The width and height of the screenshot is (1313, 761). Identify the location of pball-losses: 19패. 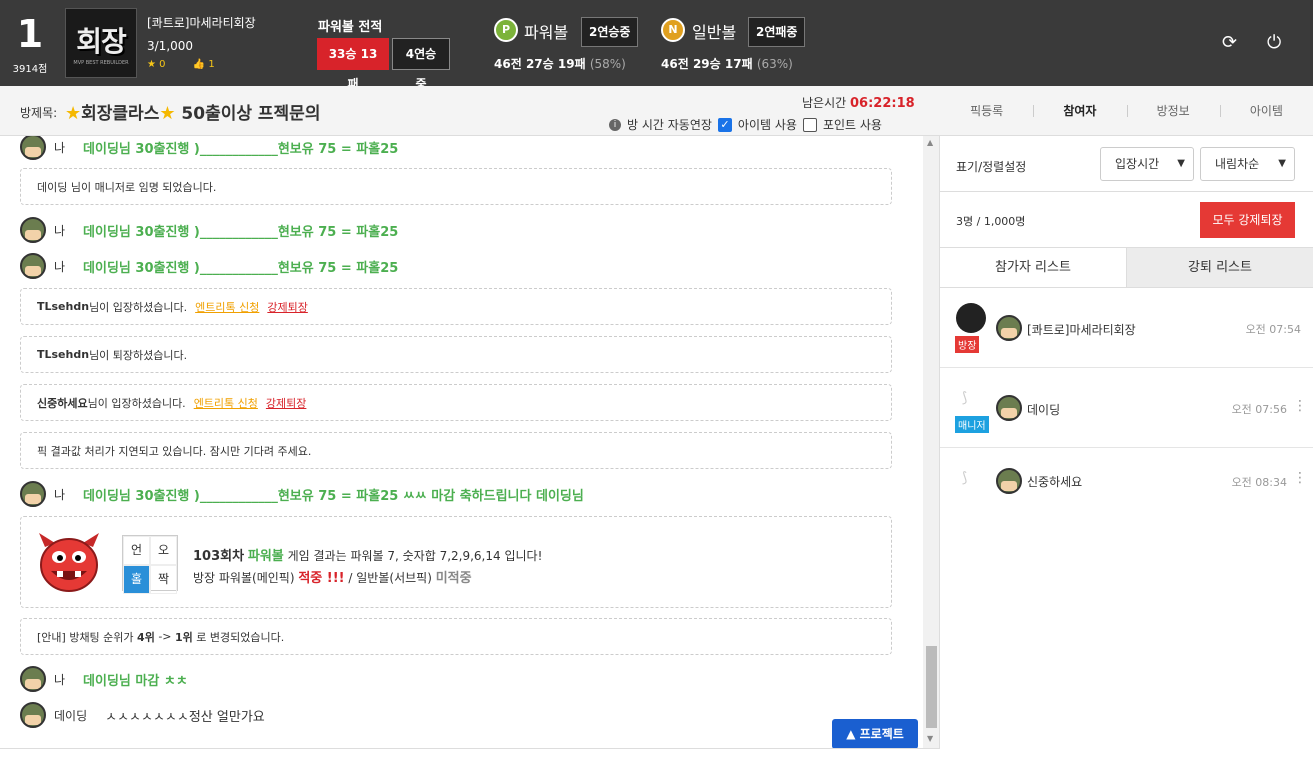
(571, 64).